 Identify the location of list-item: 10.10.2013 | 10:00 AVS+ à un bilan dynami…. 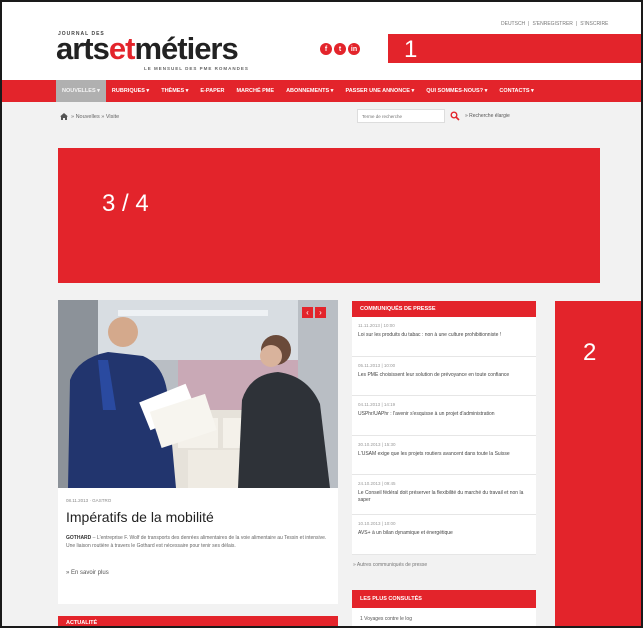
(444, 535).